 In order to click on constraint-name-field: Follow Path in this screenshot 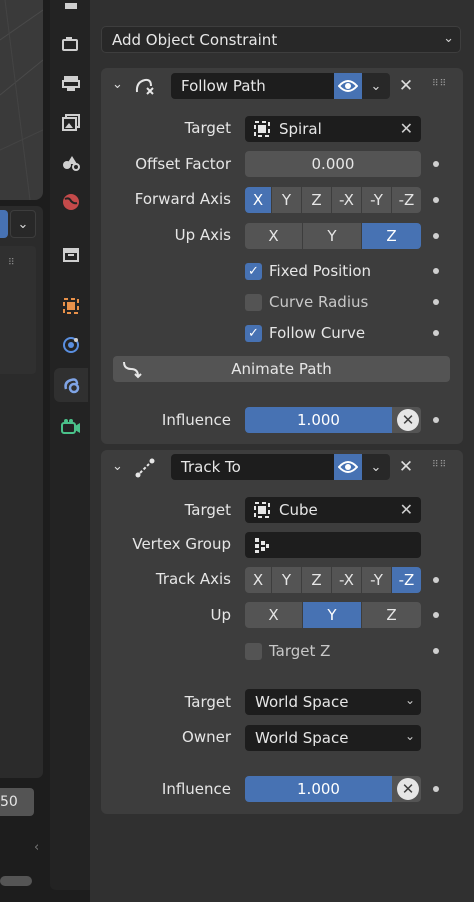, I will do `click(252, 86)`.